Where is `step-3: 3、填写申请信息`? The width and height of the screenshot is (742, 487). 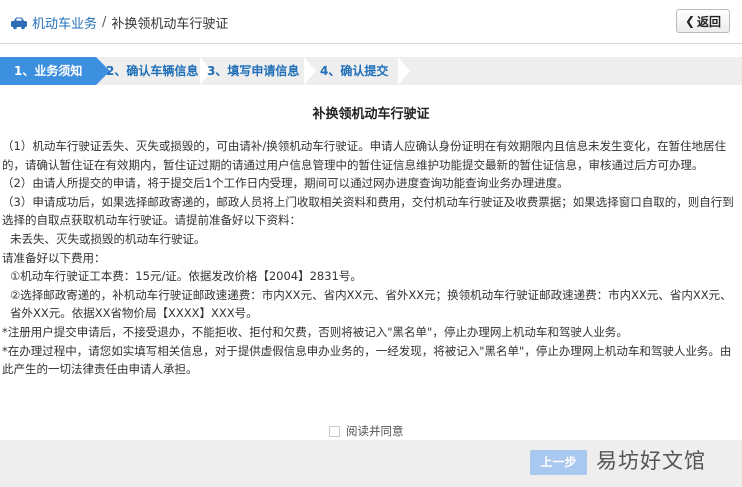 step-3: 3、填写申请信息 is located at coordinates (253, 71).